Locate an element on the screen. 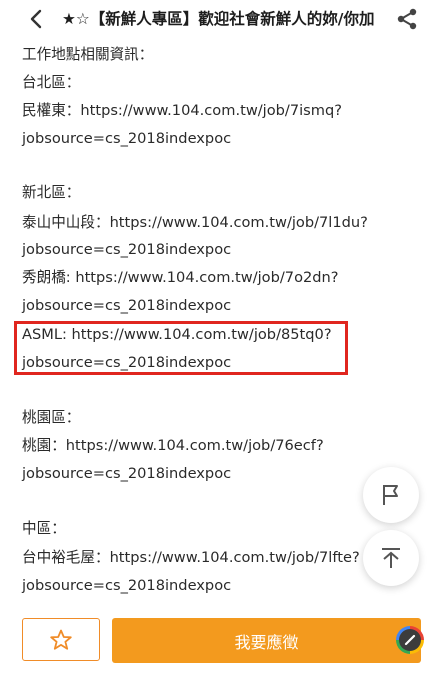 This screenshot has height=675, width=441. apply-button-label: 我要應徵 is located at coordinates (266, 642).